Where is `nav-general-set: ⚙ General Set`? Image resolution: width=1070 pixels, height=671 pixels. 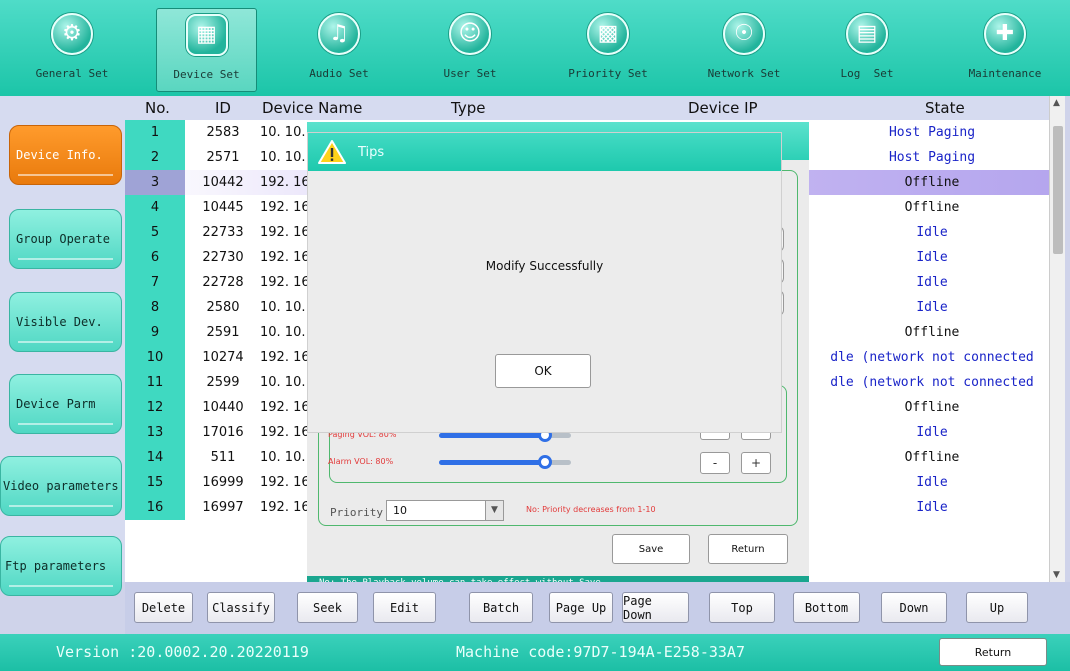
nav-general-set: ⚙ General Set is located at coordinates (72, 50).